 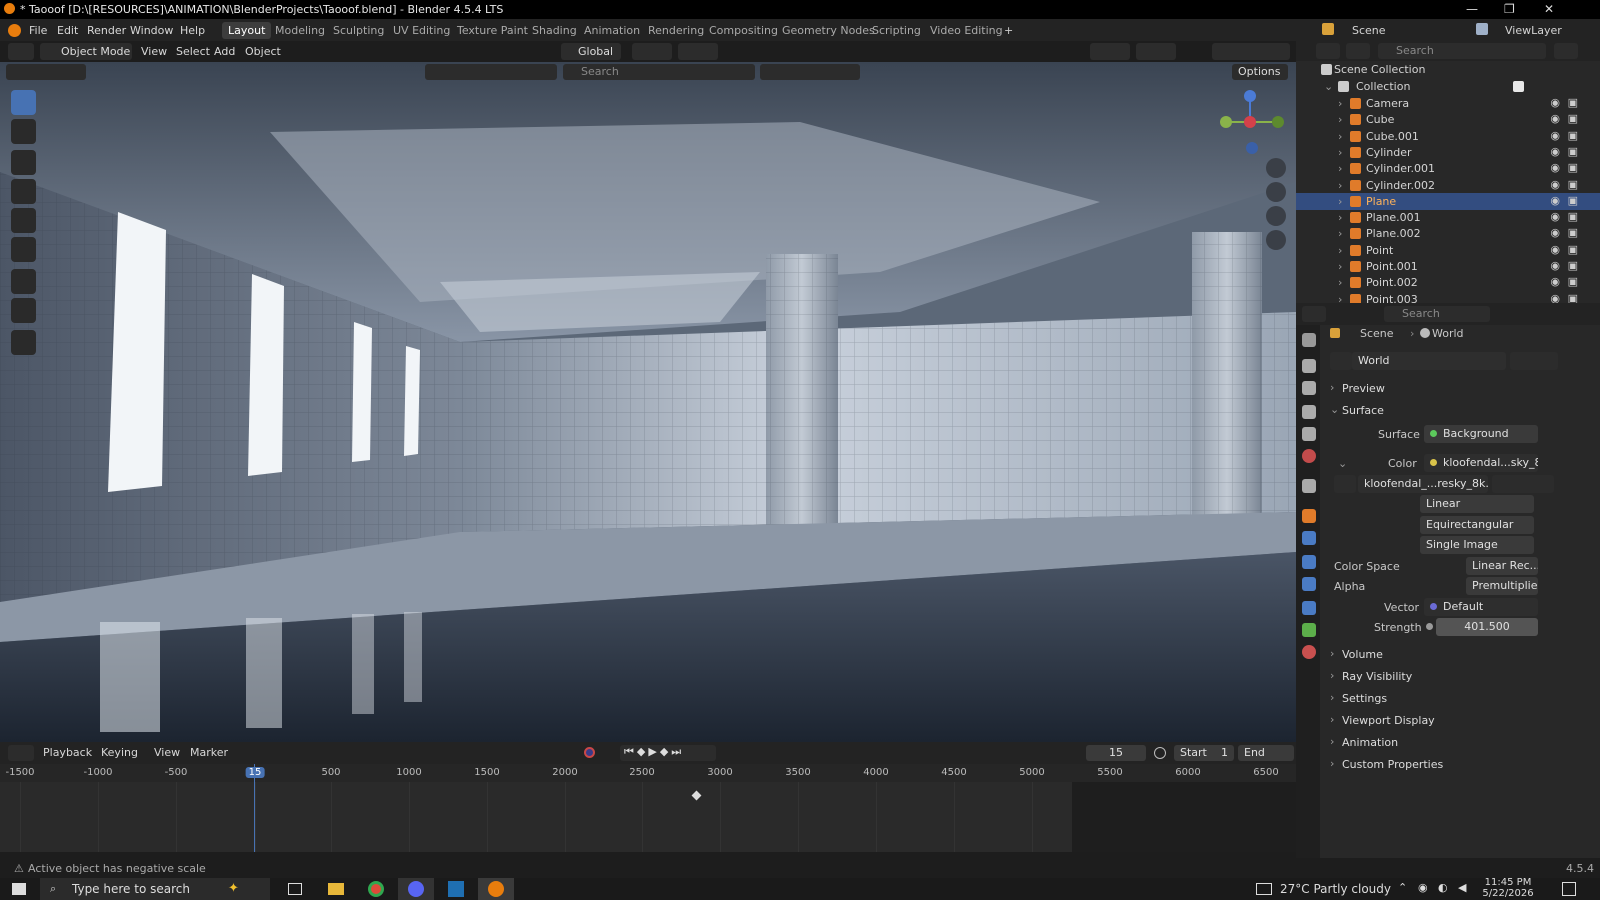 What do you see at coordinates (1448, 233) in the screenshot?
I see `outliner-item: › Plane.002 ◉ ▣` at bounding box center [1448, 233].